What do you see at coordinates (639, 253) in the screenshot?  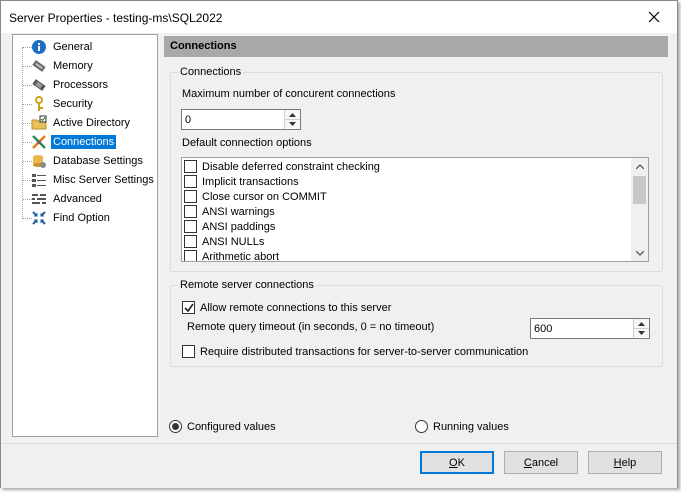 I see `scroll-down-button` at bounding box center [639, 253].